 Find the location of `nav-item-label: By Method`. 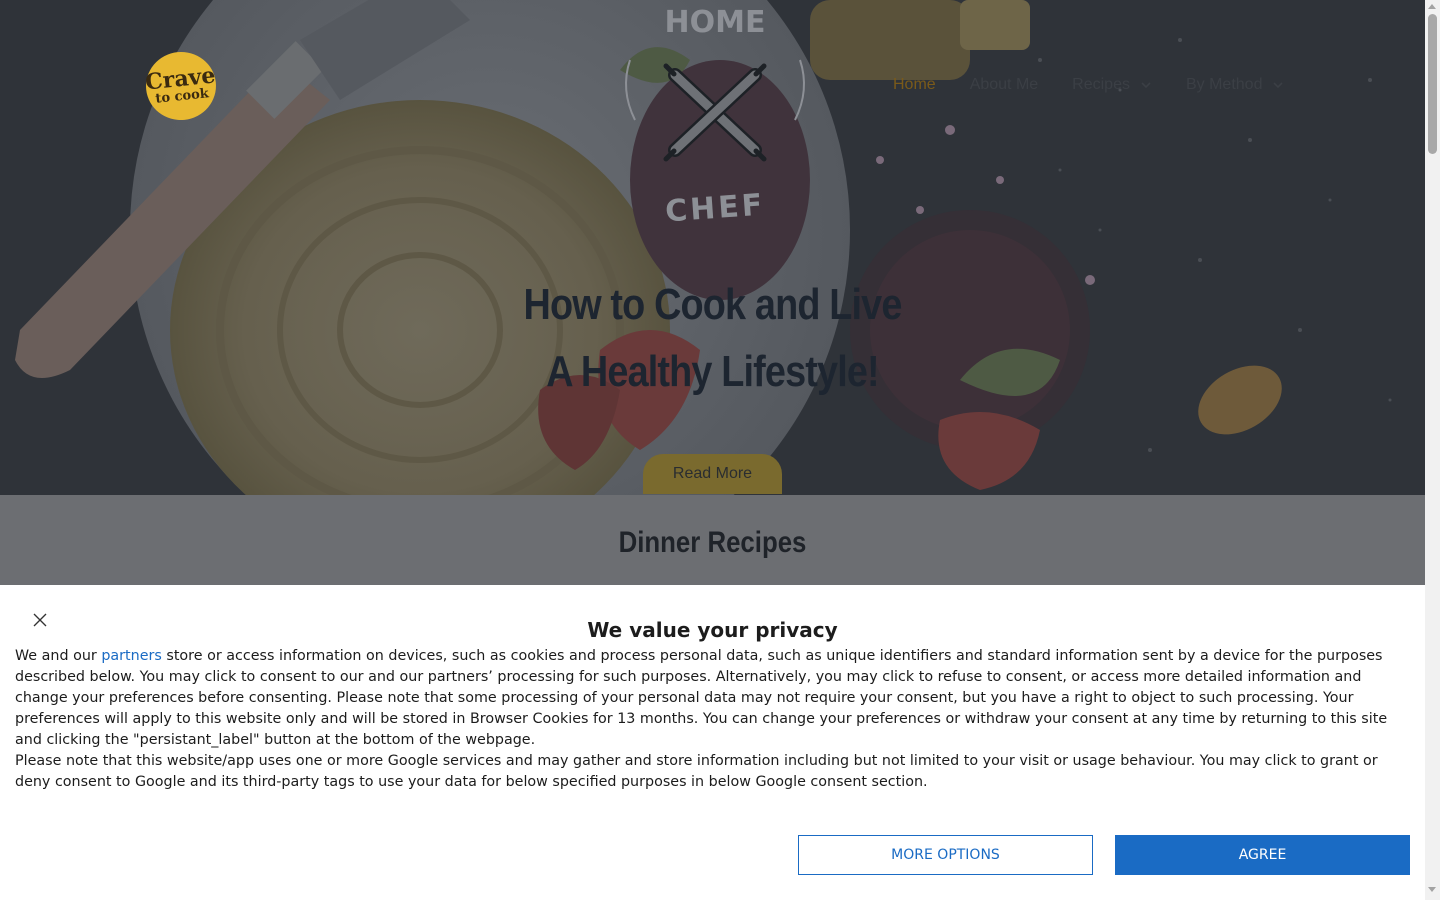

nav-item-label: By Method is located at coordinates (1224, 84).